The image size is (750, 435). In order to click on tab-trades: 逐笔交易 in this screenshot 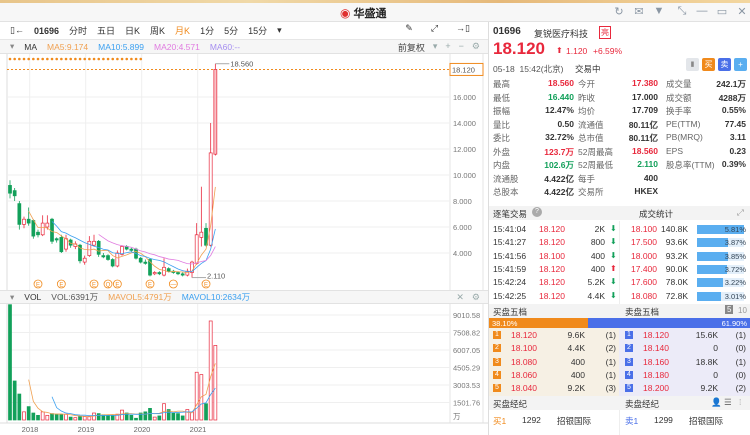, I will do `click(510, 214)`.